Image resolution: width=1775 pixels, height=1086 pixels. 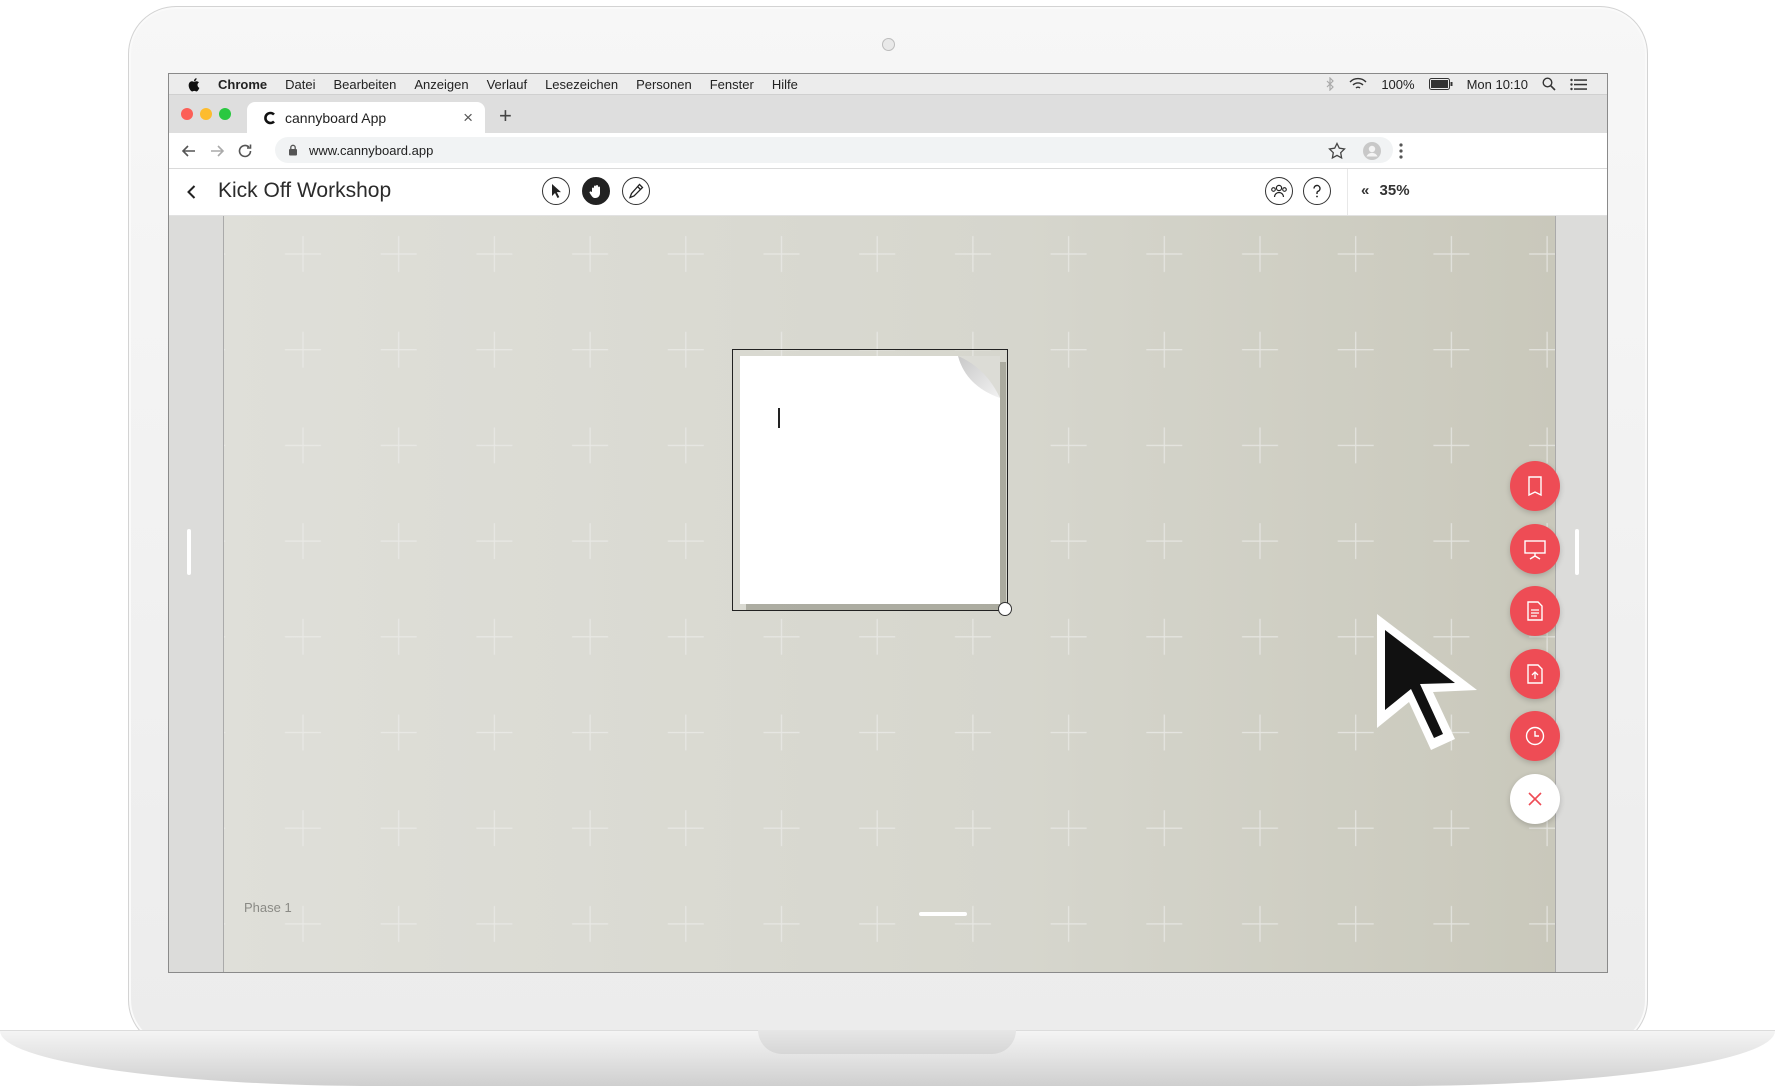 What do you see at coordinates (732, 84) in the screenshot?
I see `menu-fenster: Fenster` at bounding box center [732, 84].